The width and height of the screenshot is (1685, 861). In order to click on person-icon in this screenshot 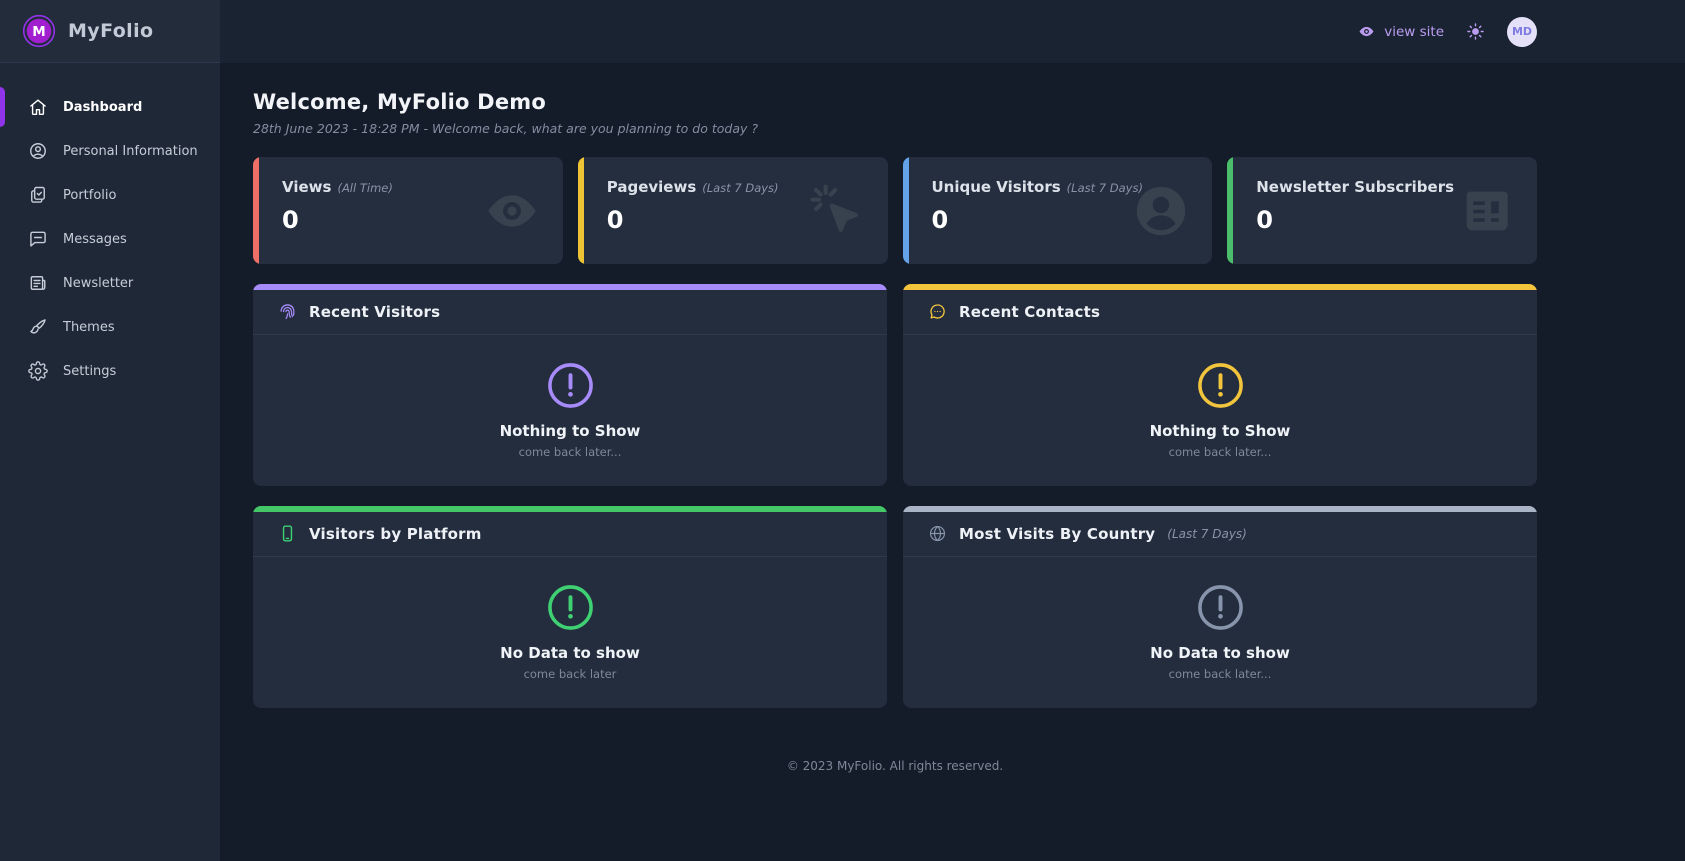, I will do `click(1161, 211)`.